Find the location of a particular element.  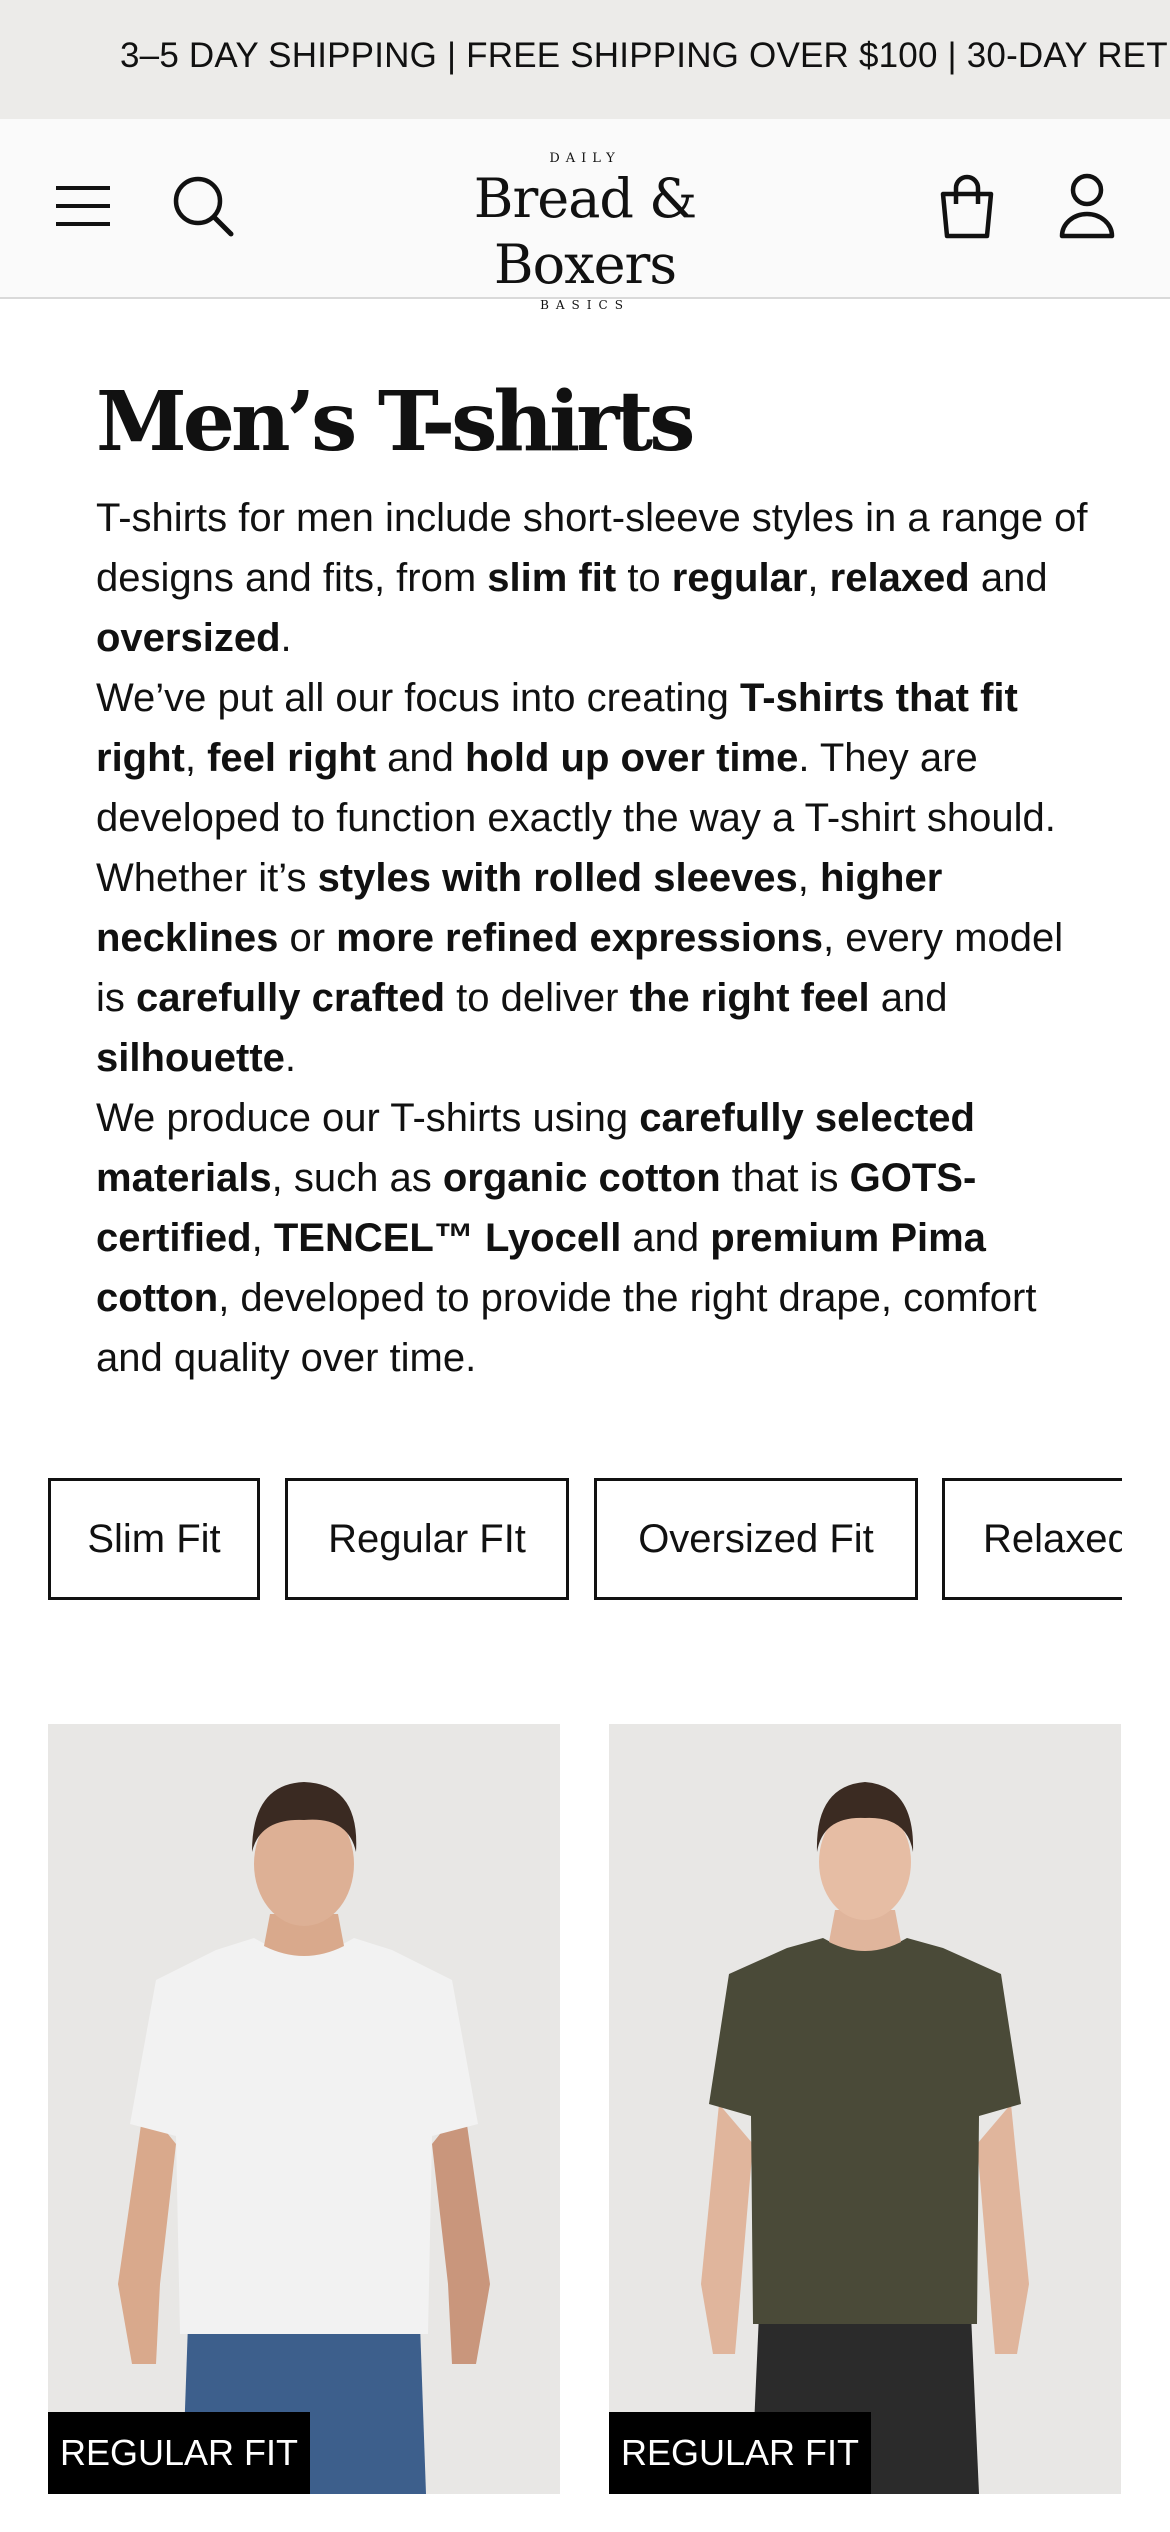

filter-chip-regular-fit: Regular FIt is located at coordinates (427, 1539).